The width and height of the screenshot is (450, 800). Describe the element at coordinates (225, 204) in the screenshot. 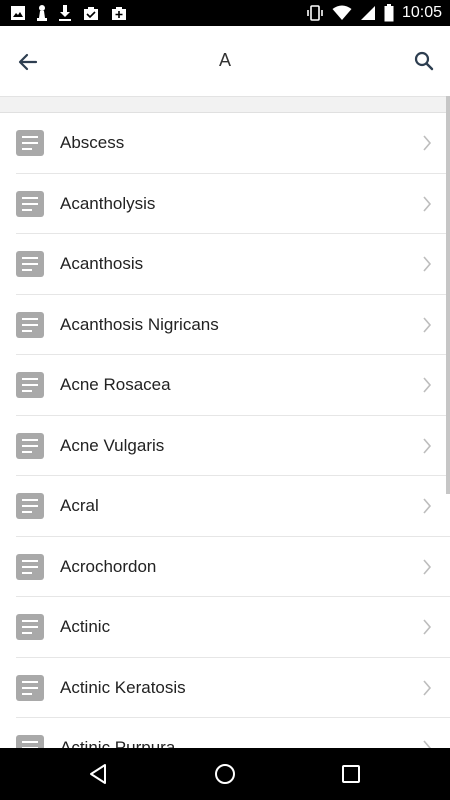

I see `list-item: Acantholysis` at that location.